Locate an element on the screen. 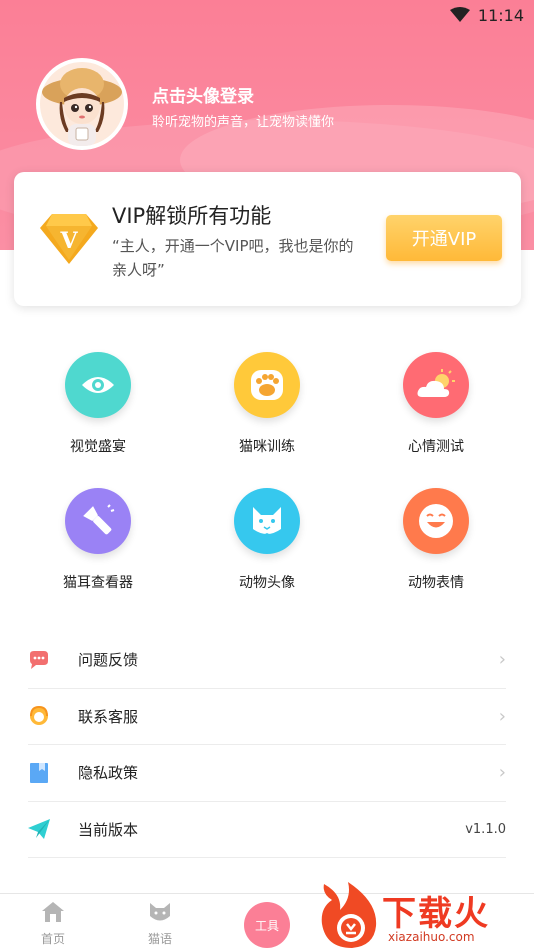  grid-item-cat-training: 猫咪训练 is located at coordinates (267, 404).